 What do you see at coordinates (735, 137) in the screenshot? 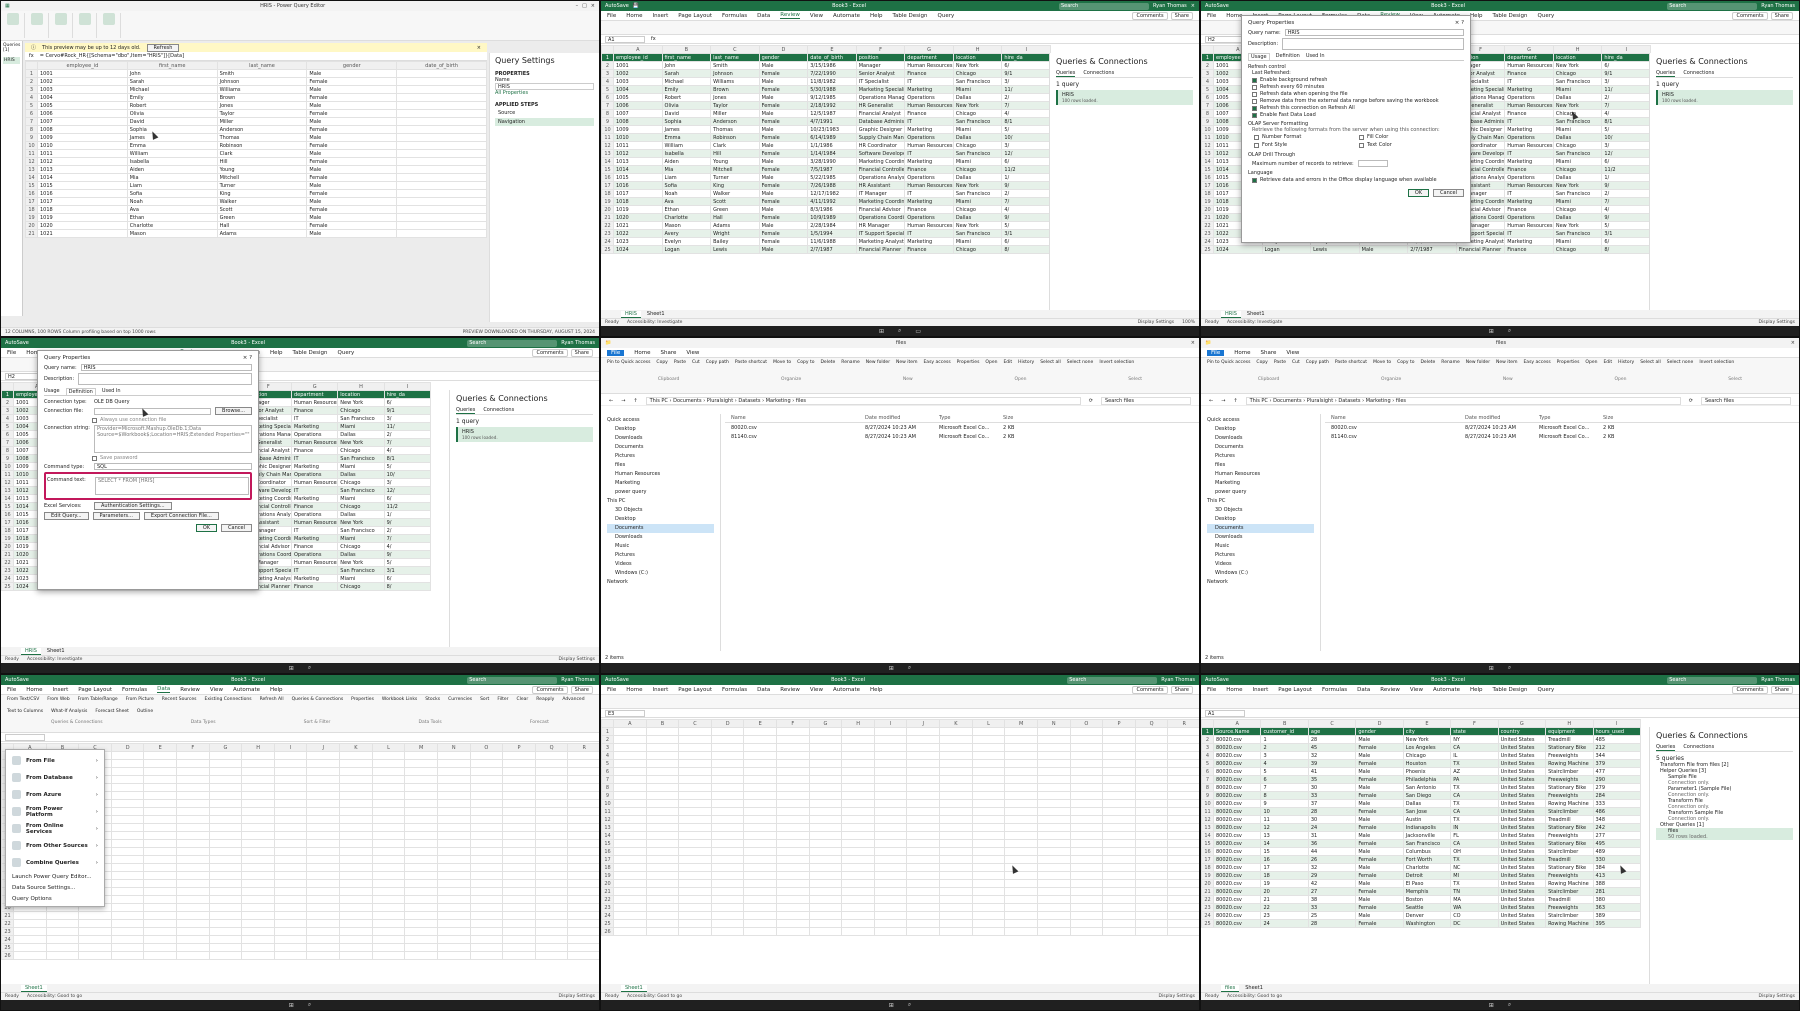
I see `table-cell: Robinson` at bounding box center [735, 137].